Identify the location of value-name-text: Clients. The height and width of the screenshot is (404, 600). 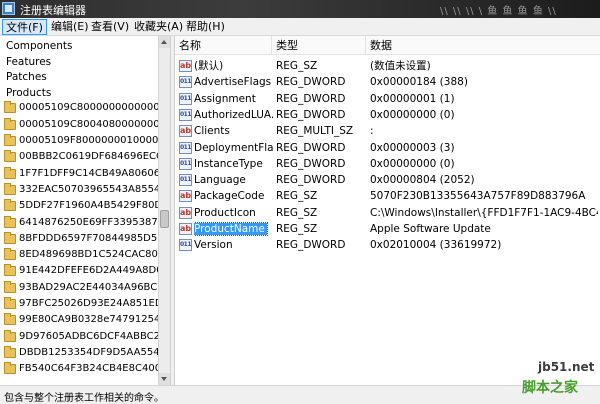
(212, 131).